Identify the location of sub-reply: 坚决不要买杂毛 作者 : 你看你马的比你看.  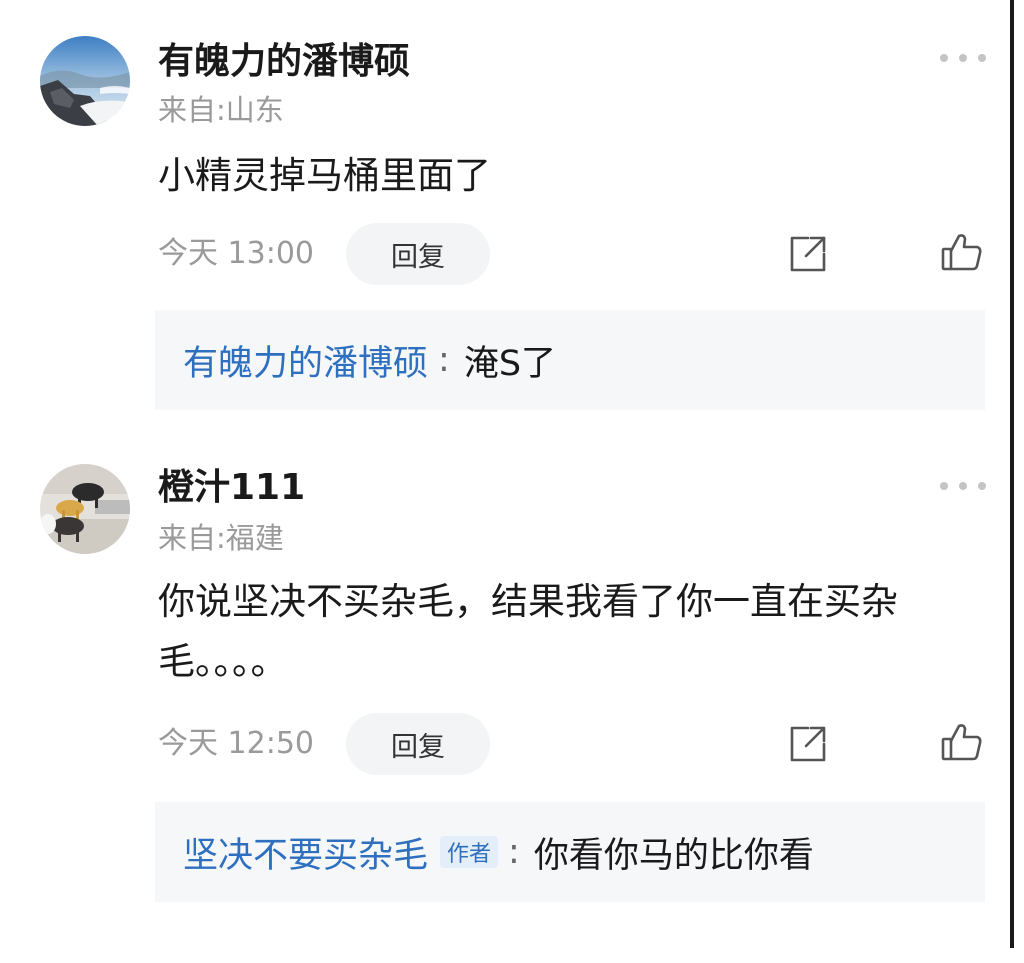
(570, 852).